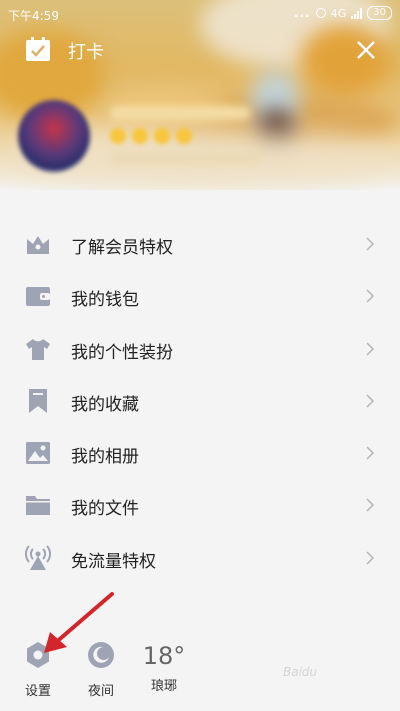  I want to click on menu-item-favorites: 我的收藏, so click(200, 402).